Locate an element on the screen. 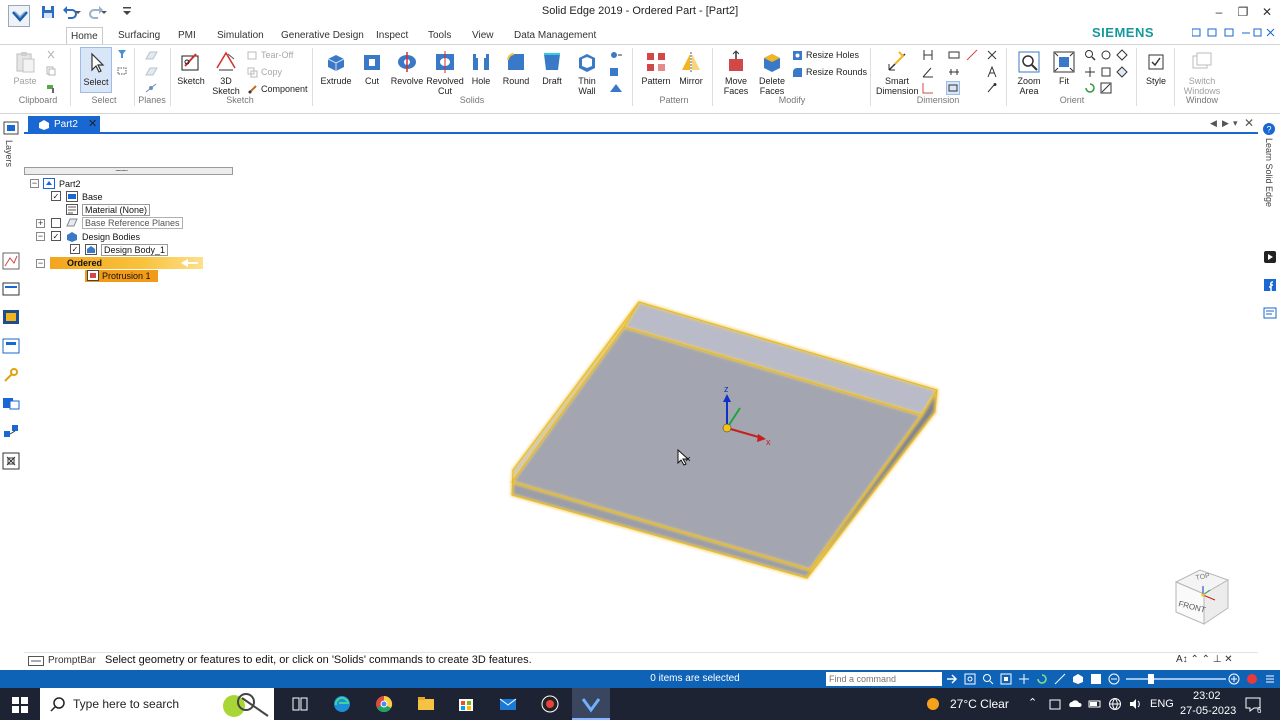 Image resolution: width=1280 pixels, height=720 pixels. rotate-icon is located at coordinates (1090, 88).